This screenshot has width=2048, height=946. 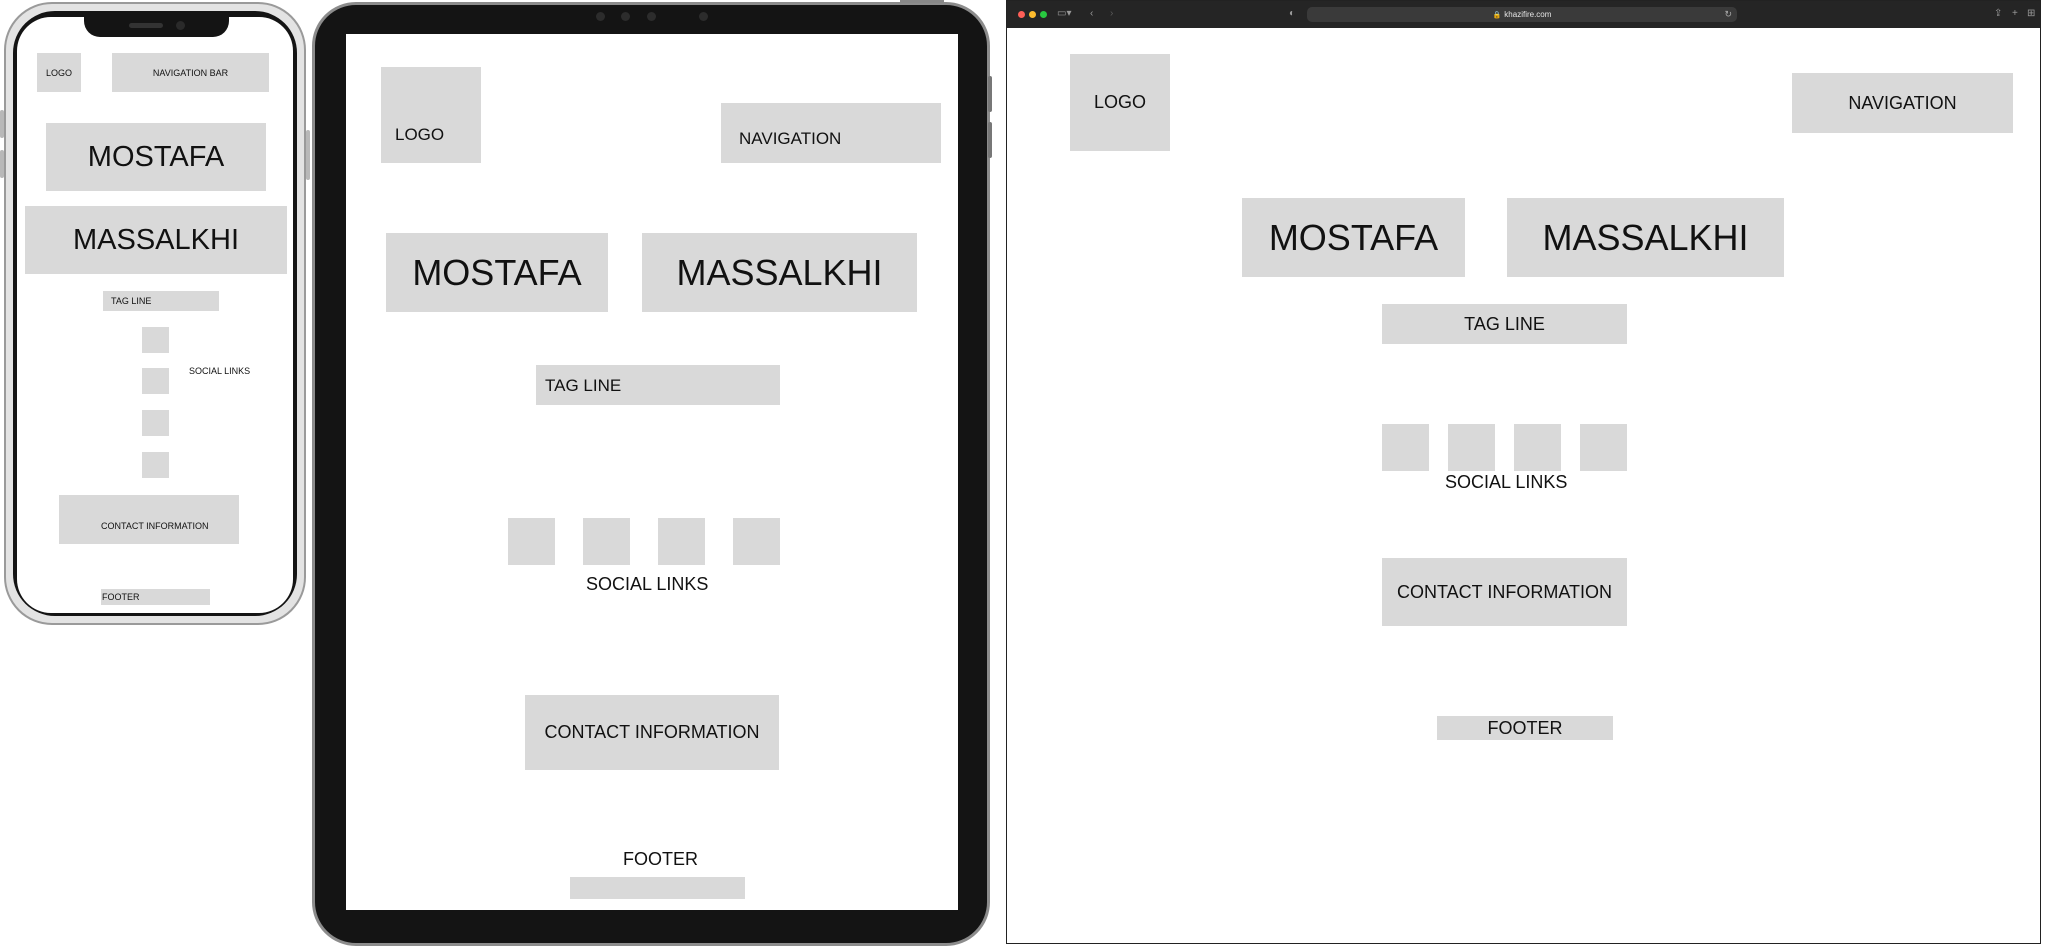 I want to click on phone-logo-label: LOGO, so click(x=58, y=72).